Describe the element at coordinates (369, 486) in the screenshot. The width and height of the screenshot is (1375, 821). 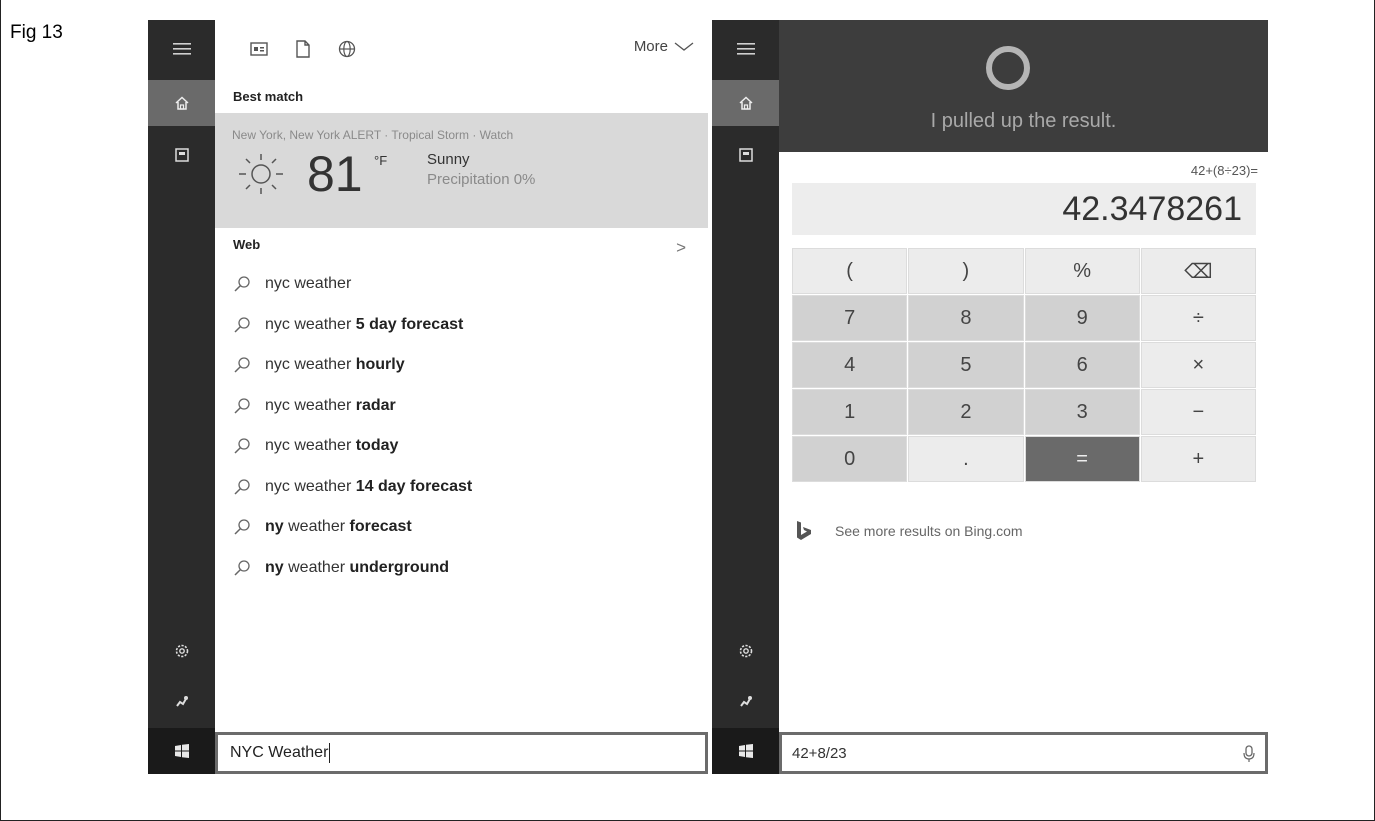
I see `suggestion-text: nyc weather 14 day forecast` at that location.